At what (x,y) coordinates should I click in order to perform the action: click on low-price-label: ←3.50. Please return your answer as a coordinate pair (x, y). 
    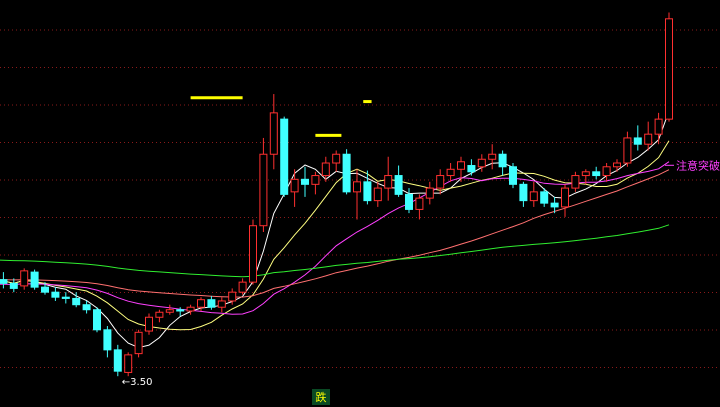
    Looking at the image, I should click on (137, 382).